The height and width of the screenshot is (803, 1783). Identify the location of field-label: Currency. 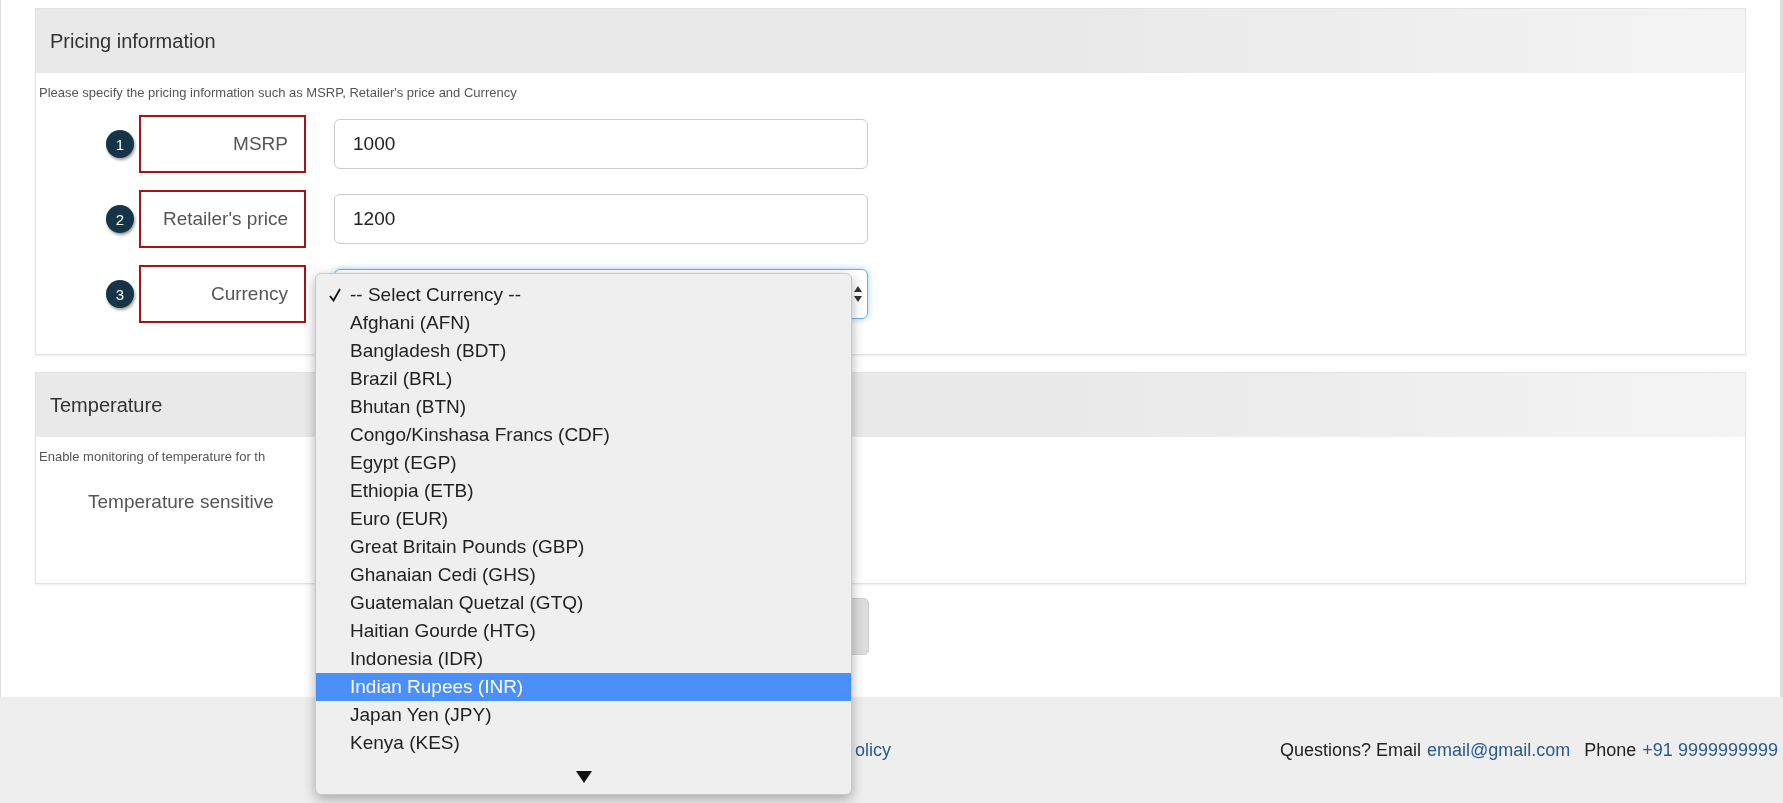
(249, 294).